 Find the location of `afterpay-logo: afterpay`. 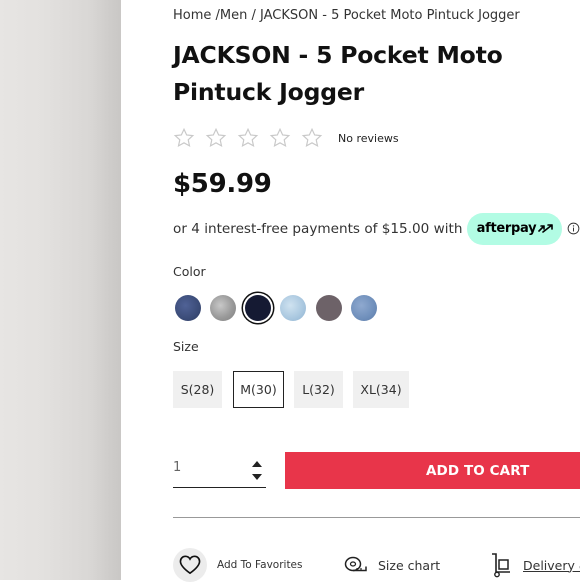

afterpay-logo: afterpay is located at coordinates (515, 228).